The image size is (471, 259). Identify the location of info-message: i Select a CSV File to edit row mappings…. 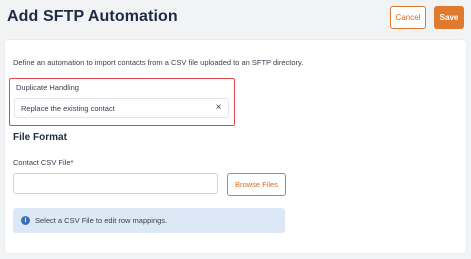
(149, 220).